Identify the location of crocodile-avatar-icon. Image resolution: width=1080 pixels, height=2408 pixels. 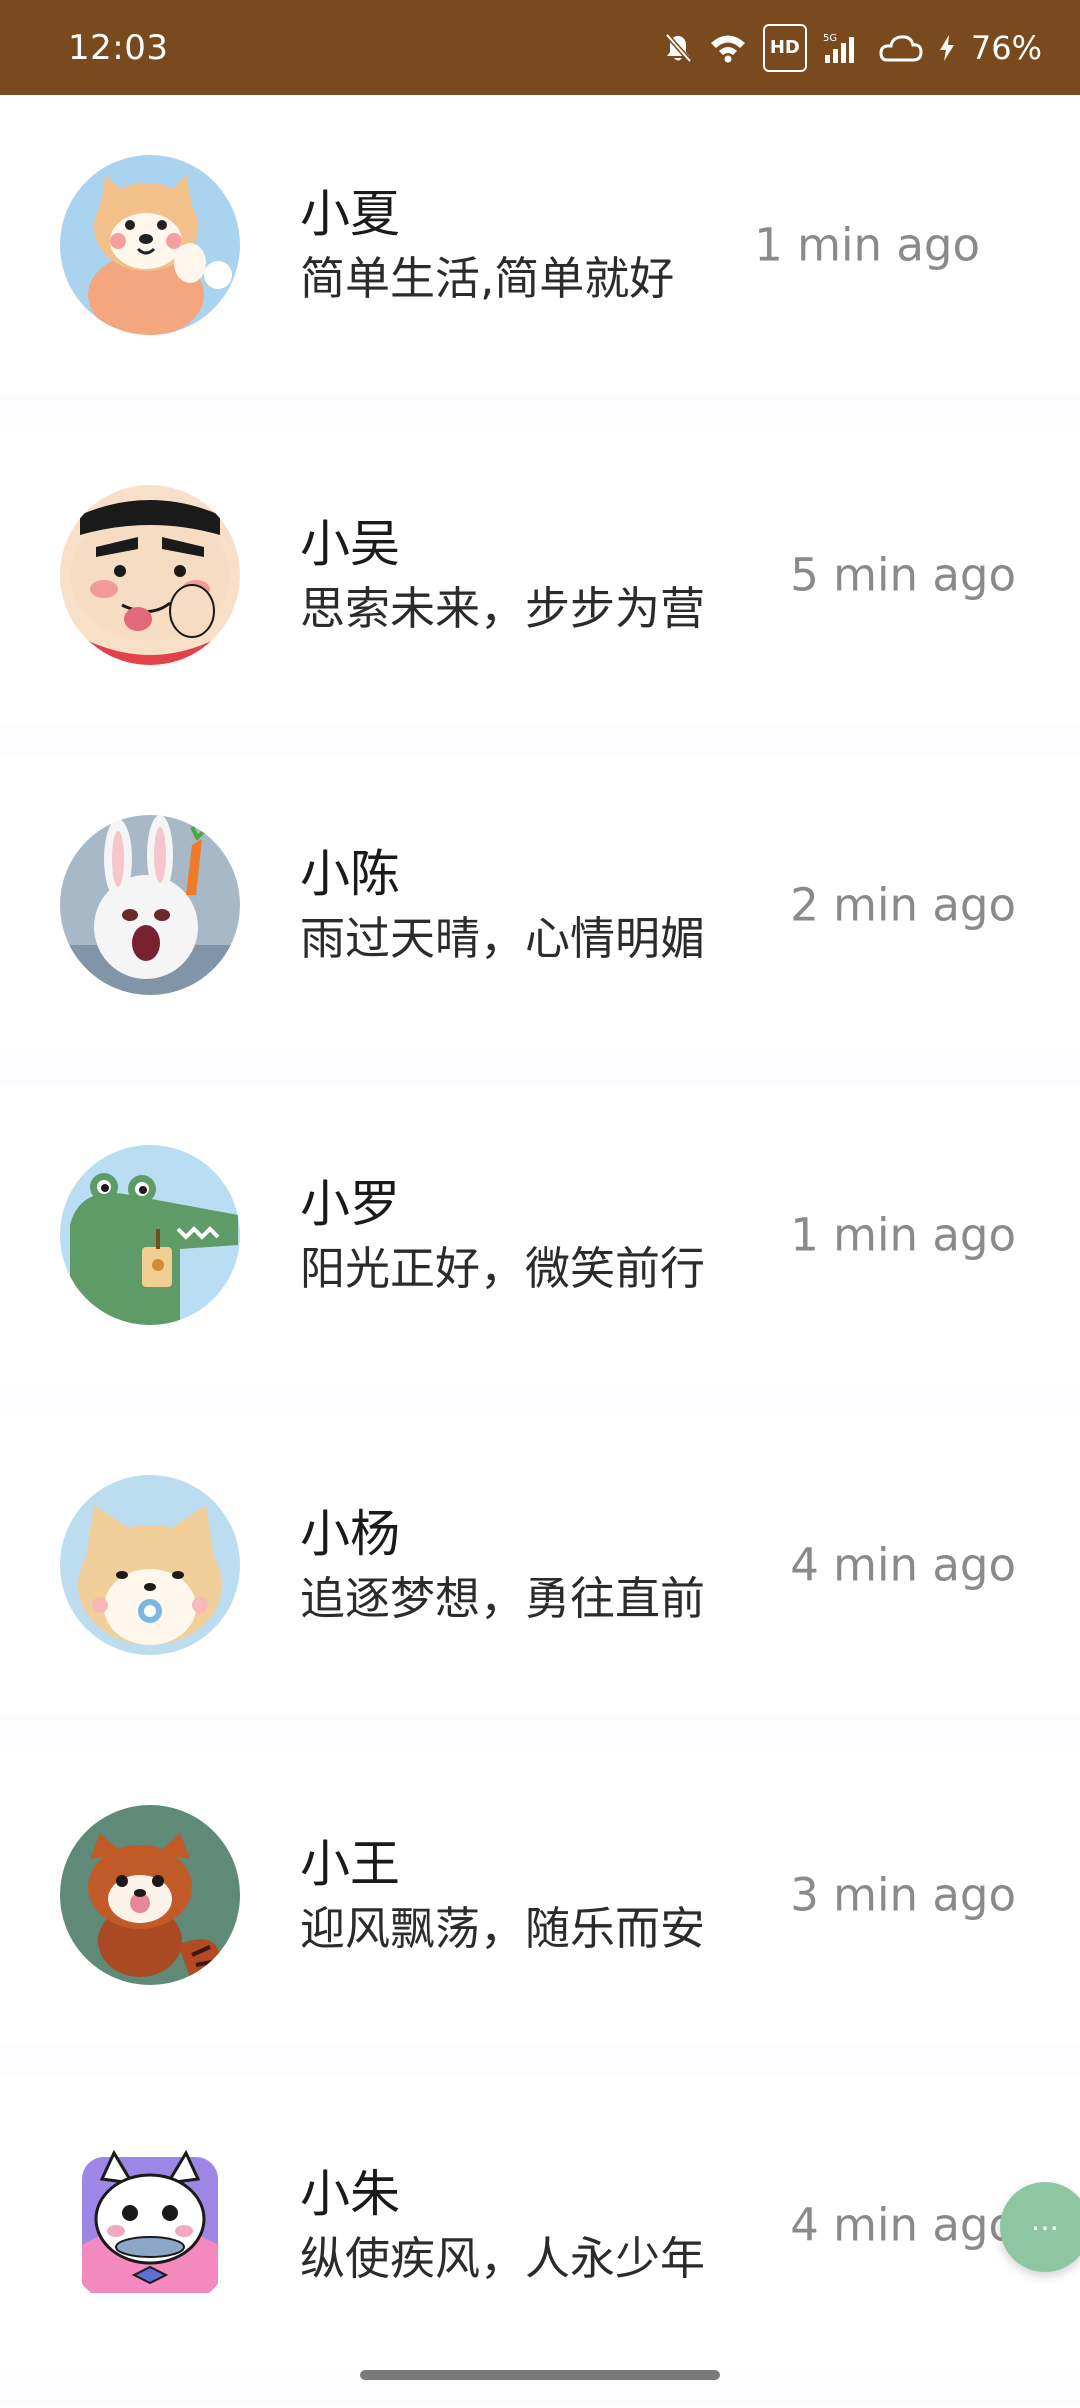
(150, 1235).